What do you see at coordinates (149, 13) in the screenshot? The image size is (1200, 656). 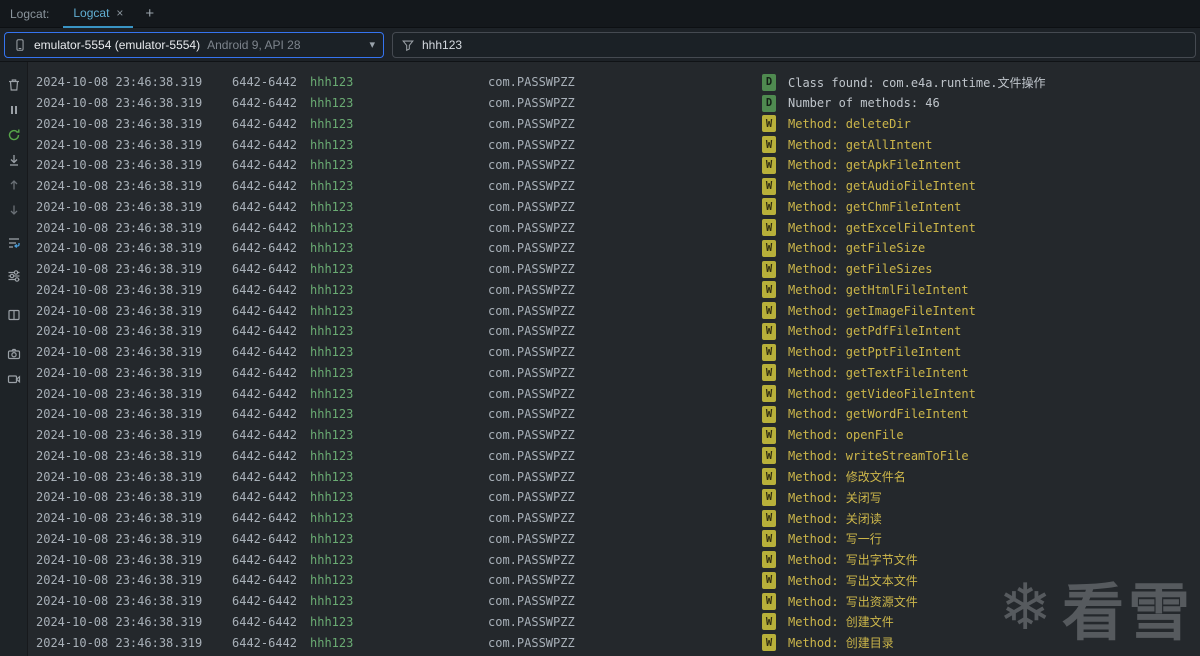 I see `add-tab-icon: +` at bounding box center [149, 13].